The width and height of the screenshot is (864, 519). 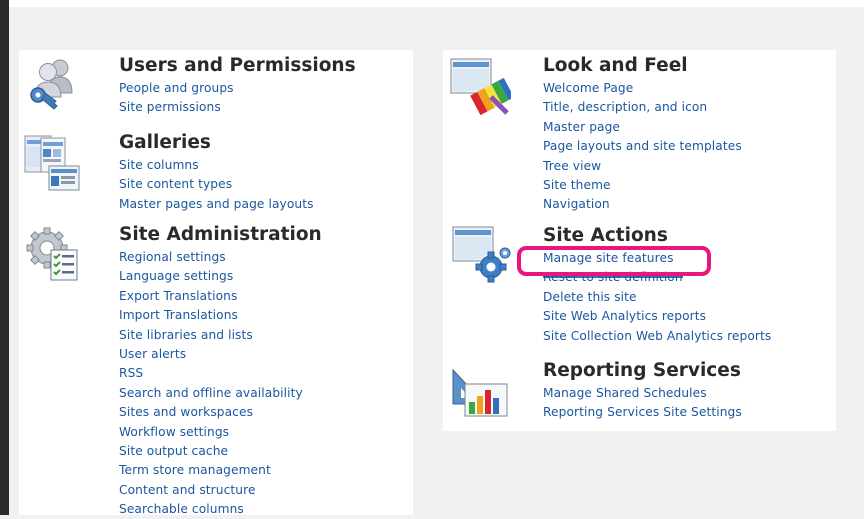 What do you see at coordinates (54, 253) in the screenshot?
I see `site-admin-icon` at bounding box center [54, 253].